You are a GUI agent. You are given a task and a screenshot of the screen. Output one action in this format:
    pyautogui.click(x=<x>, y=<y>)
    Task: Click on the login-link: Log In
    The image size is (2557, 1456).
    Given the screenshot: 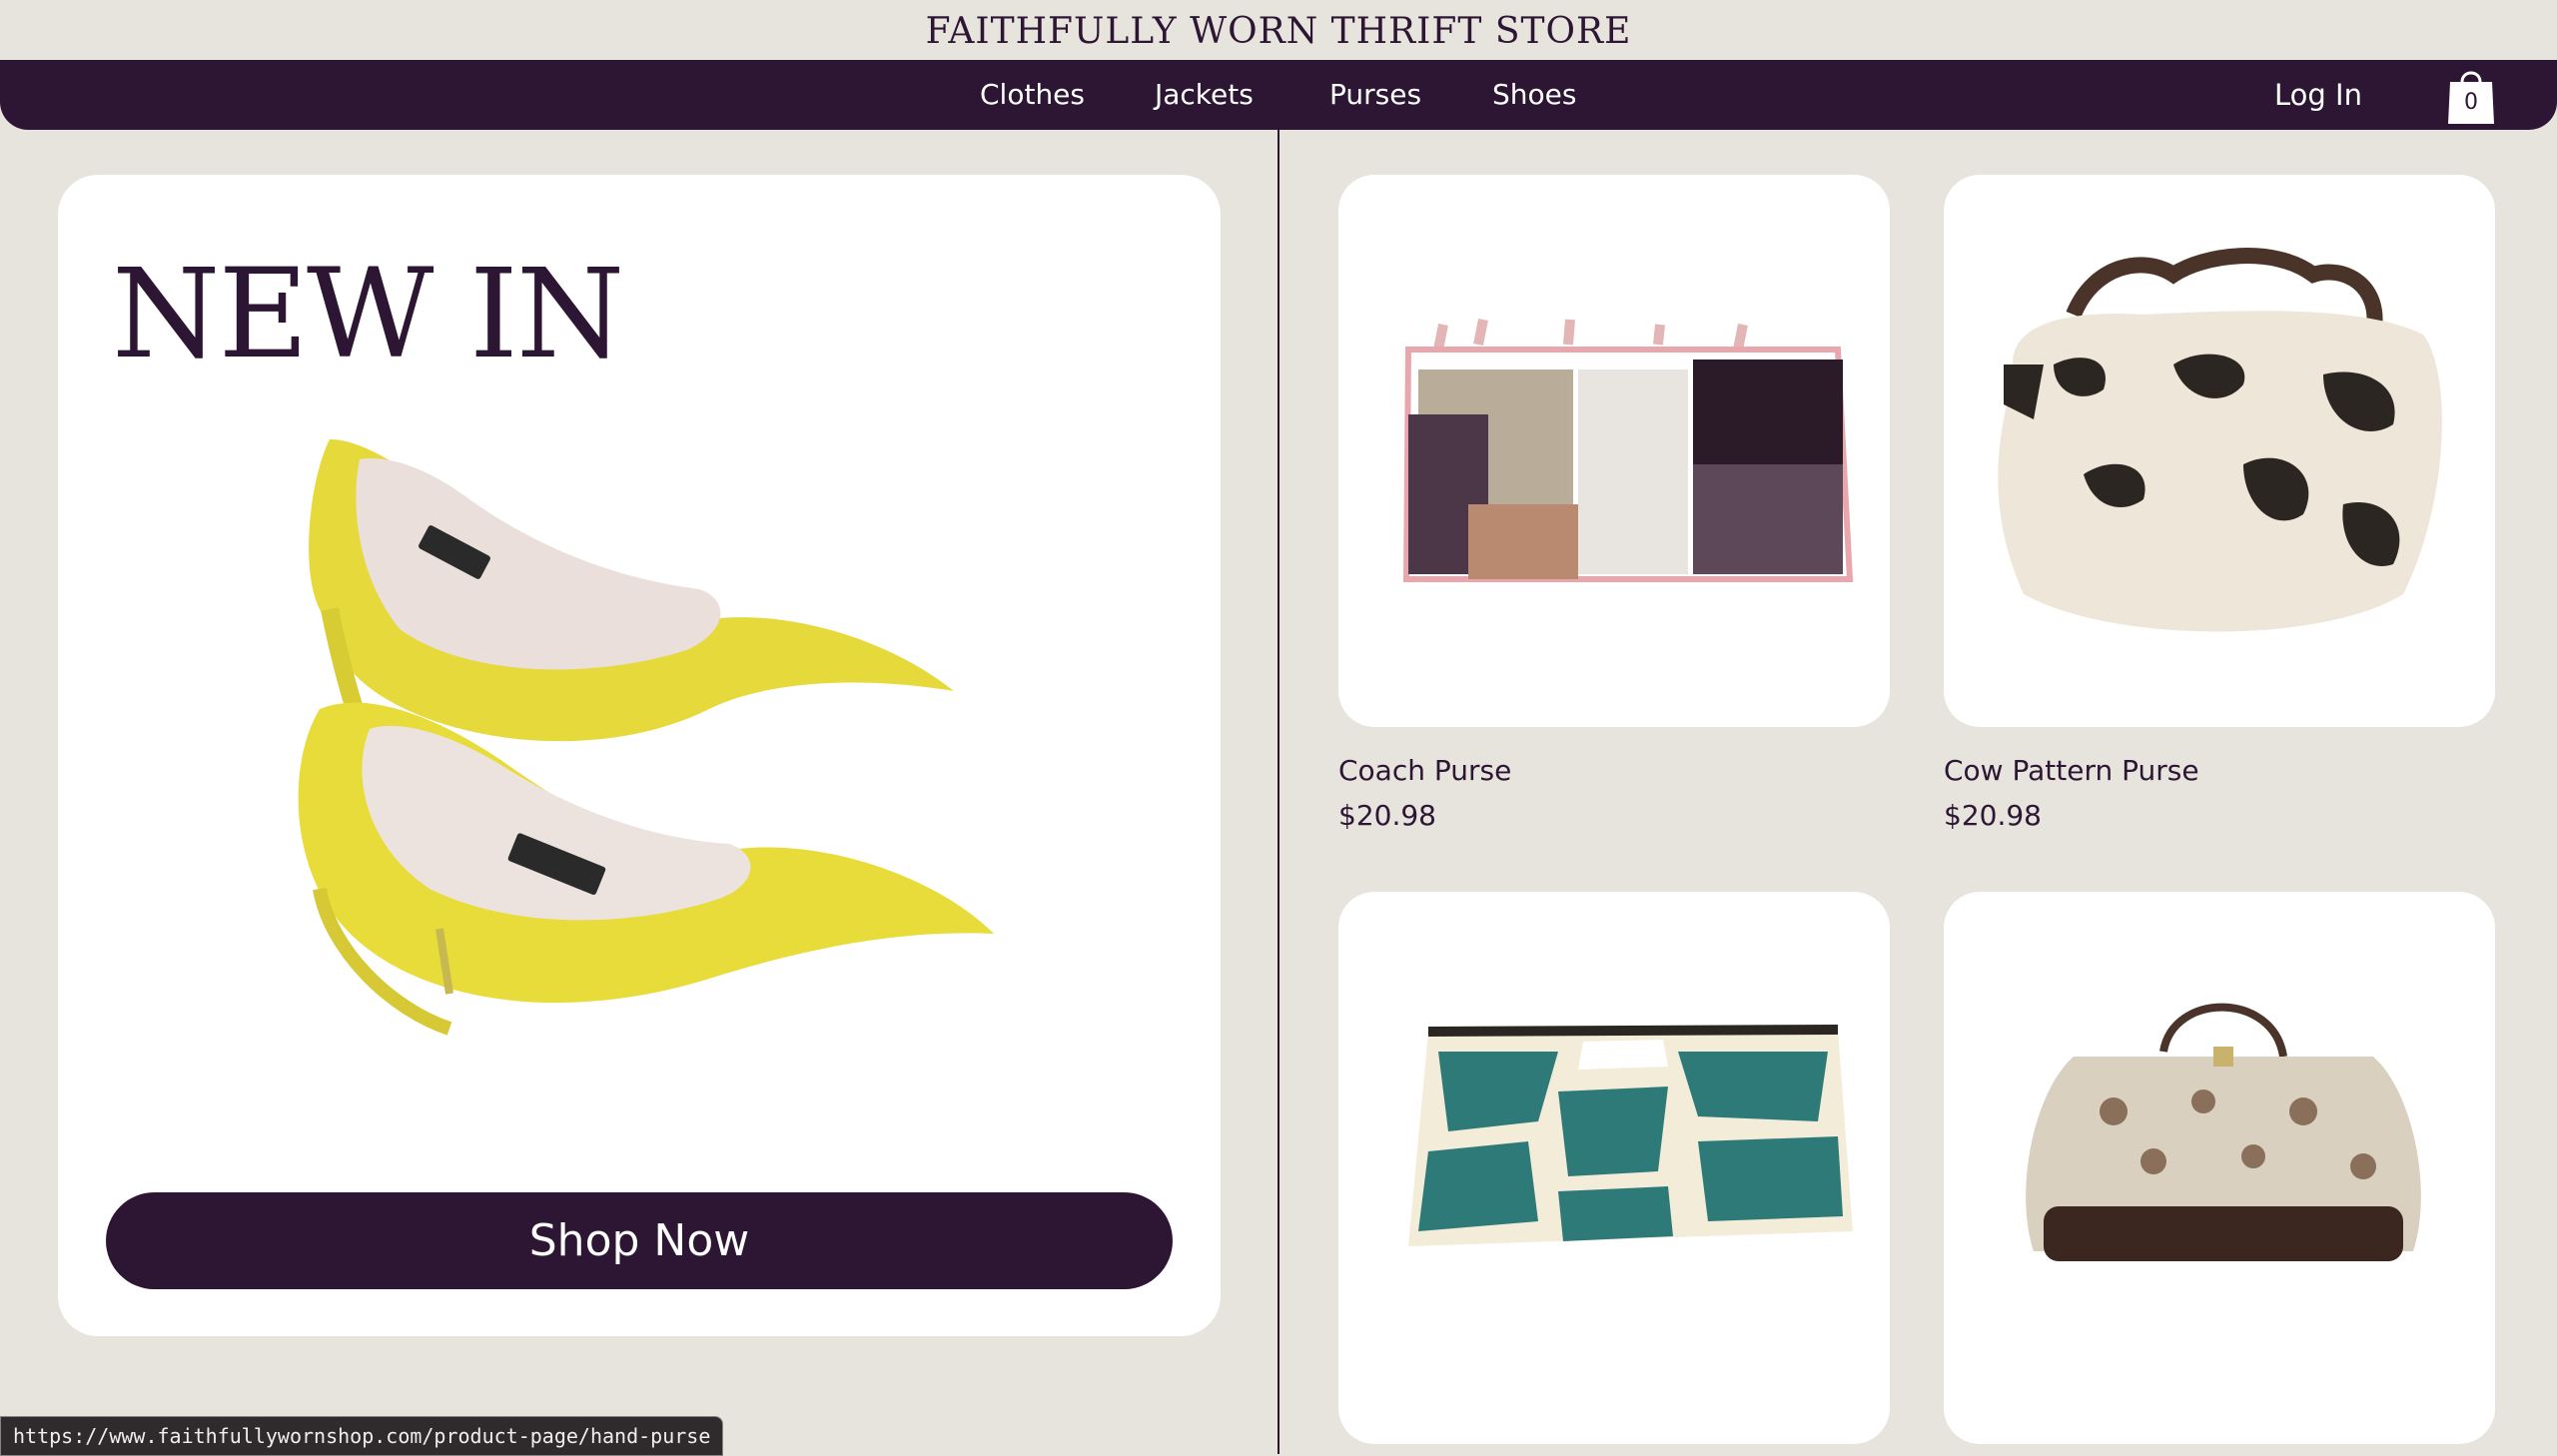 What is the action you would take?
    pyautogui.click(x=2318, y=95)
    